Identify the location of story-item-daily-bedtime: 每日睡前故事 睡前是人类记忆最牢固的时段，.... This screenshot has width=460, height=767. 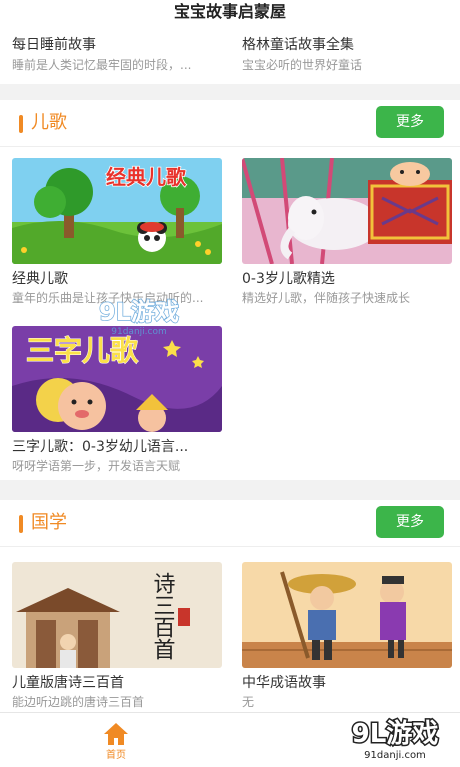
(117, 55).